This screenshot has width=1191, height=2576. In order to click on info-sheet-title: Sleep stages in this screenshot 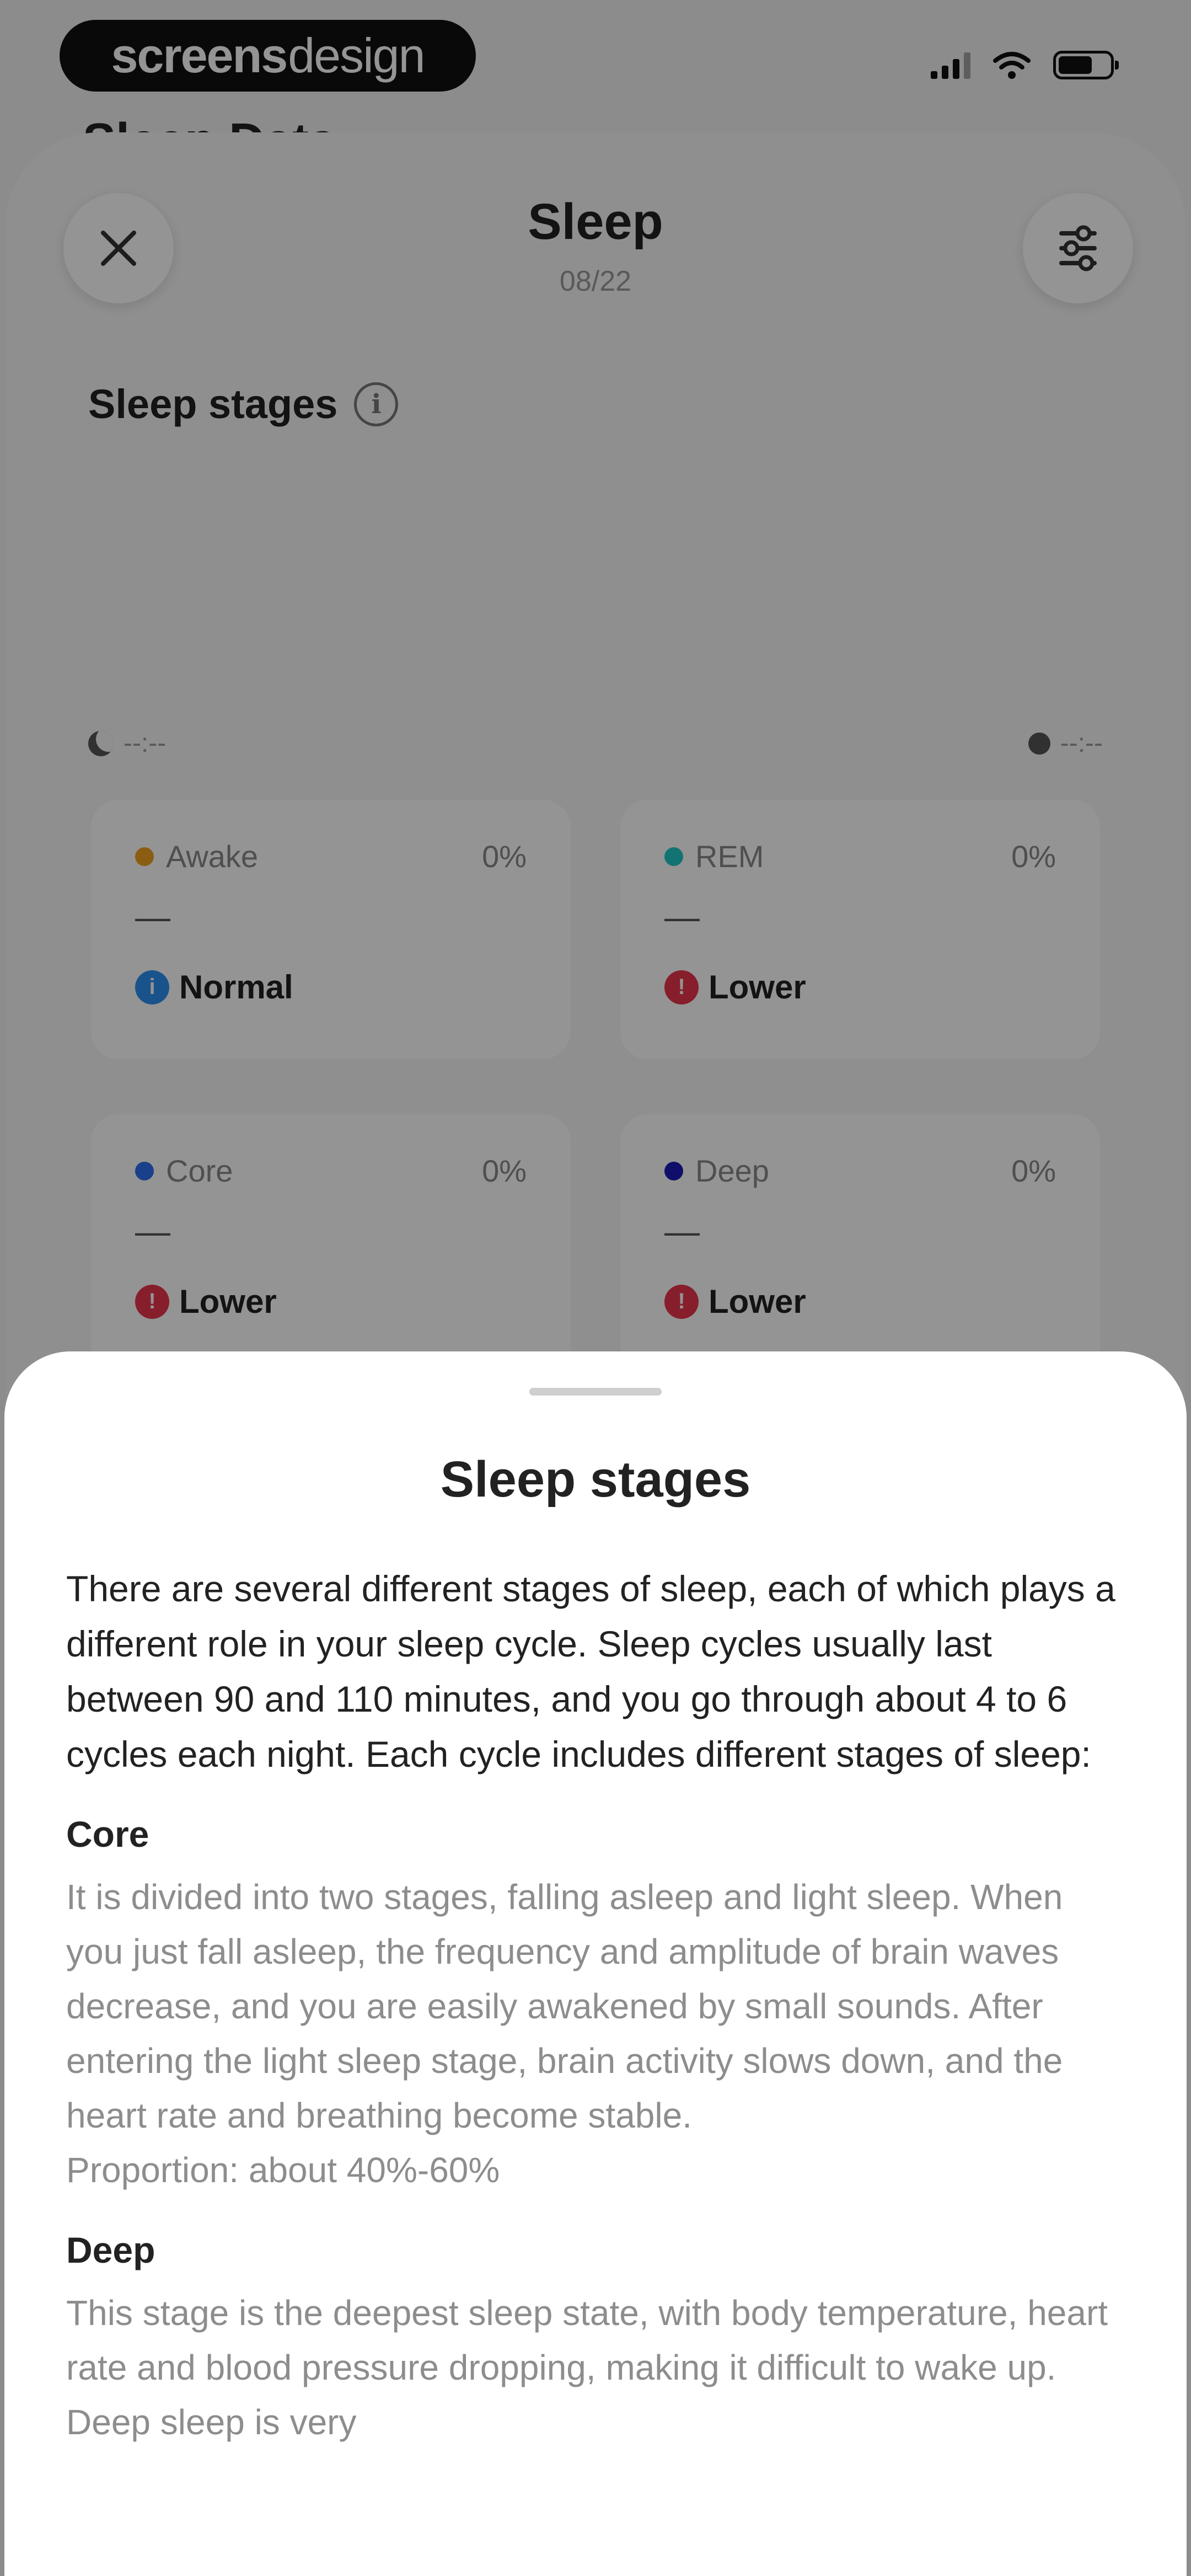, I will do `click(595, 1479)`.